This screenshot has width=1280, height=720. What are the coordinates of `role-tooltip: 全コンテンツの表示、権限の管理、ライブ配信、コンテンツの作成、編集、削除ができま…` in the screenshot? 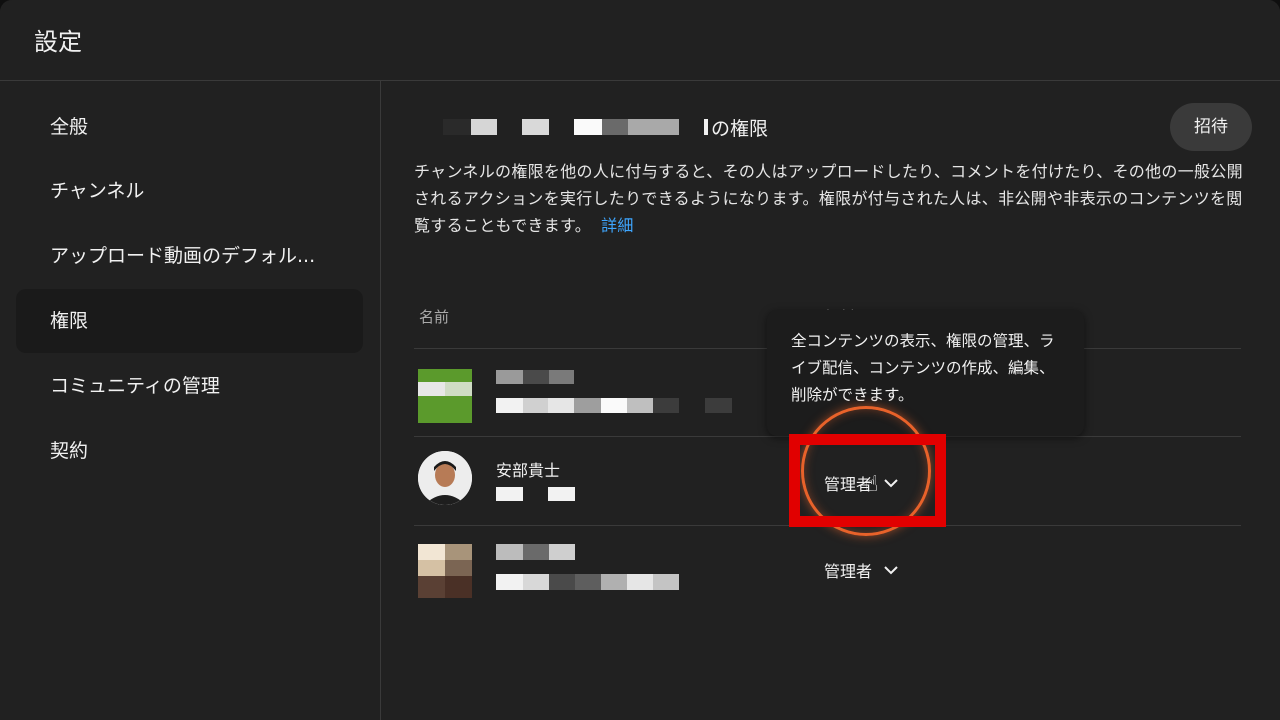 It's located at (925, 373).